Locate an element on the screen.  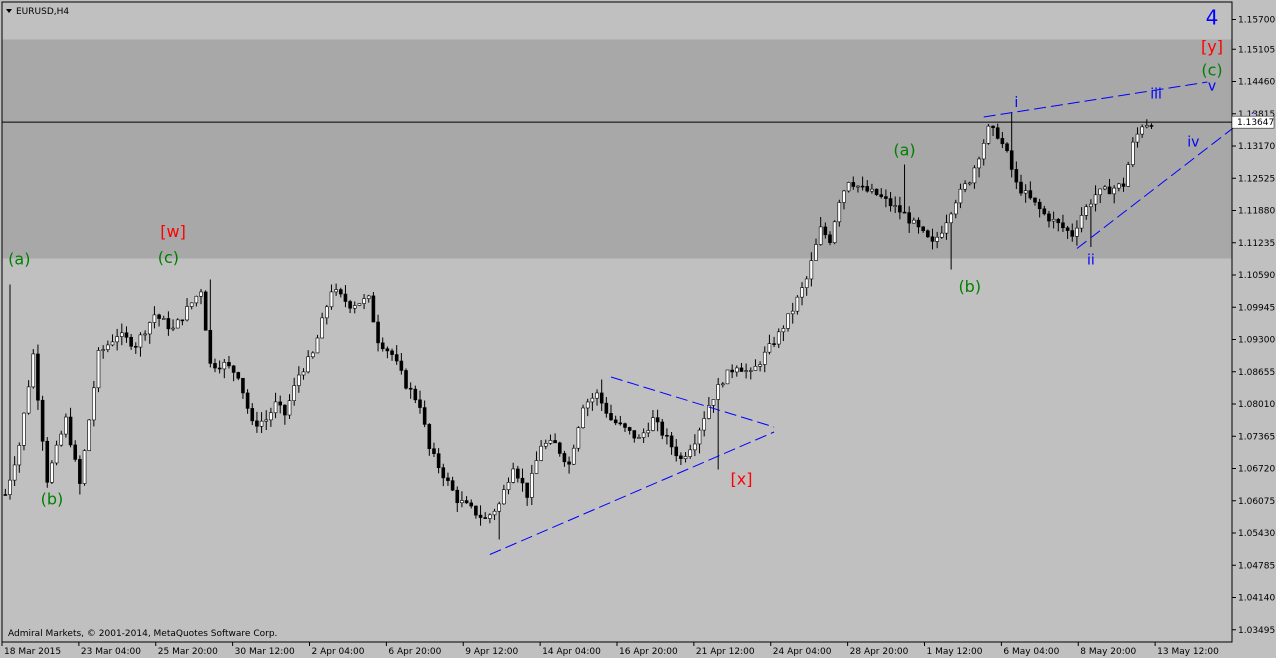
x-tick-label: 23 Mar 04:00 is located at coordinates (111, 652).